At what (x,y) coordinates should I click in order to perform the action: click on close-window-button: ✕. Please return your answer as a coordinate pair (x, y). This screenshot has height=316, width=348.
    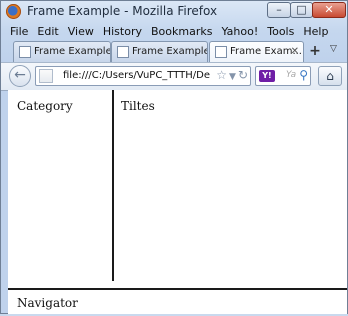
    Looking at the image, I should click on (329, 10).